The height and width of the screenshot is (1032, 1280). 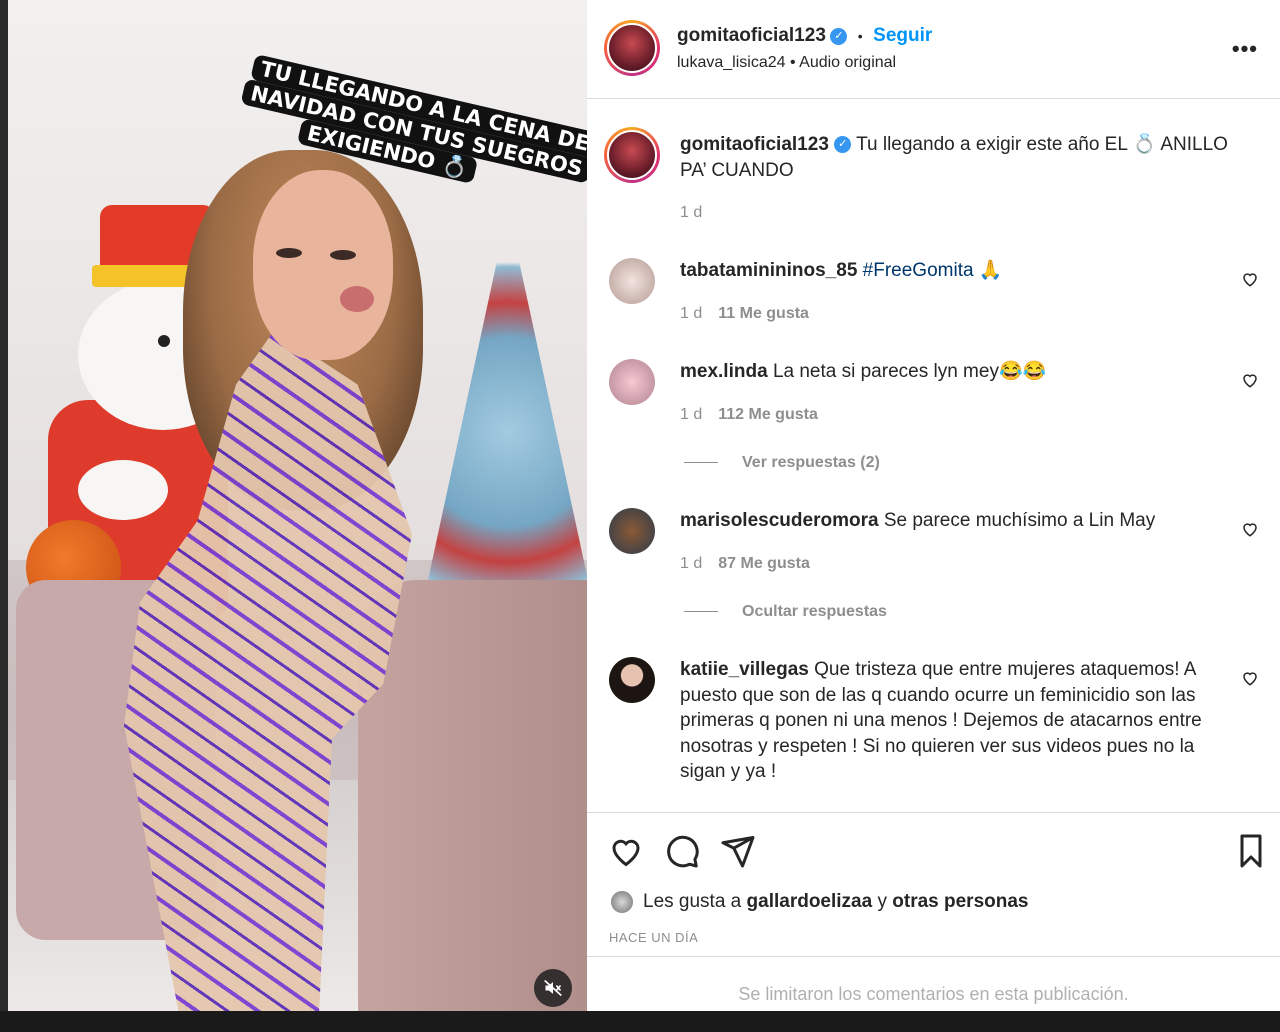 What do you see at coordinates (323, 265) in the screenshot?
I see `woman-face` at bounding box center [323, 265].